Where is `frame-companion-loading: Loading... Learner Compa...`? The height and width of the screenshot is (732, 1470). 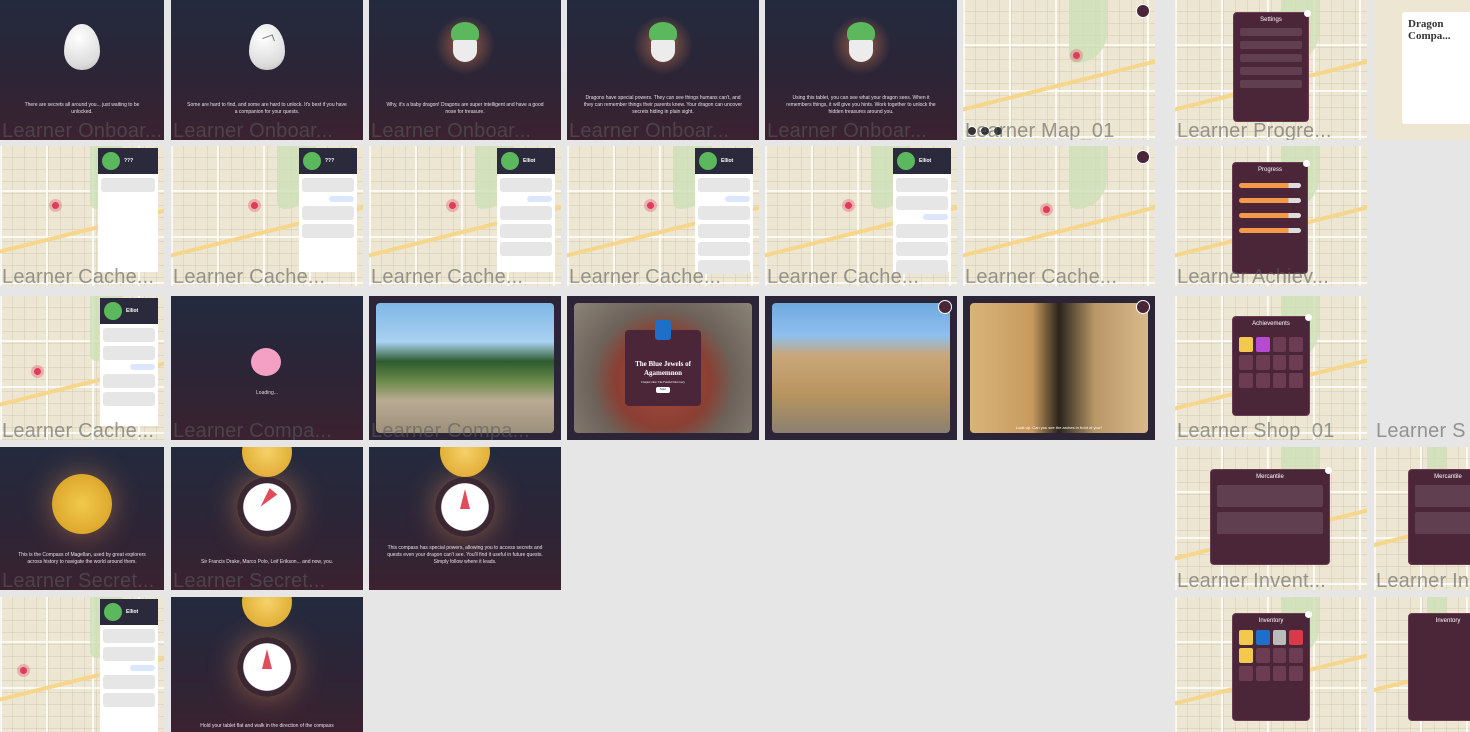
frame-companion-loading: Loading... Learner Compa... is located at coordinates (267, 368).